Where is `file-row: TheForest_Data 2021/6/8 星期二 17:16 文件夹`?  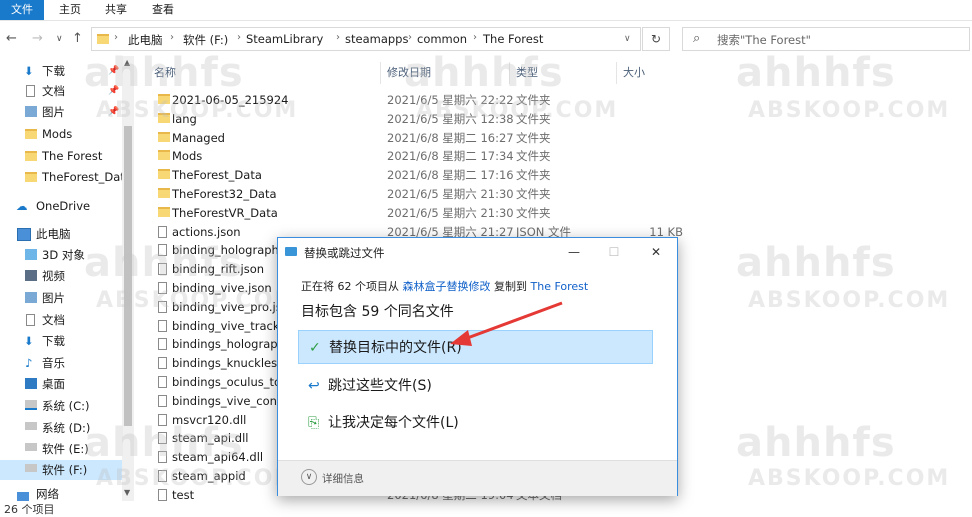
file-row: TheForest_Data 2021/6/8 星期二 17:16 文件夹 is located at coordinates (420, 175).